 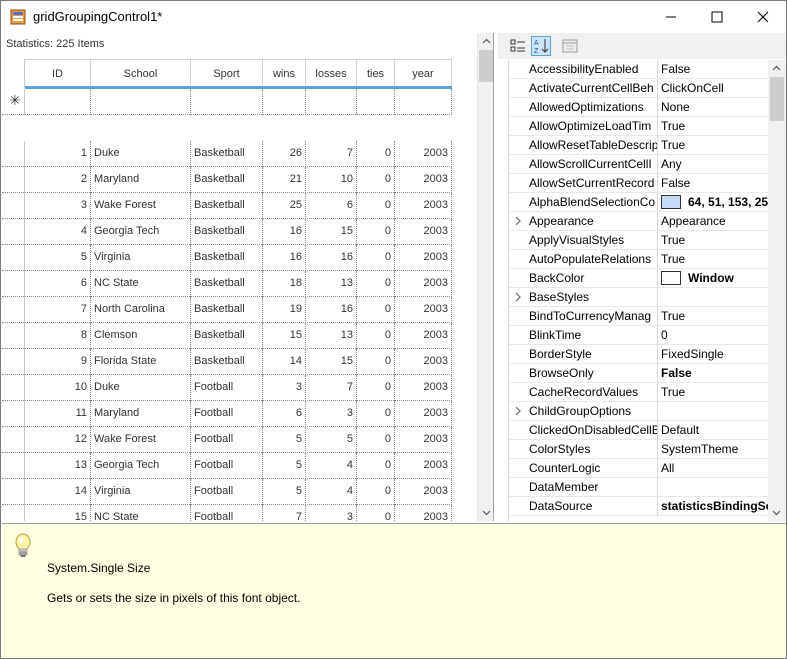 What do you see at coordinates (638, 411) in the screenshot?
I see `property-row: ChildGroupOptions` at bounding box center [638, 411].